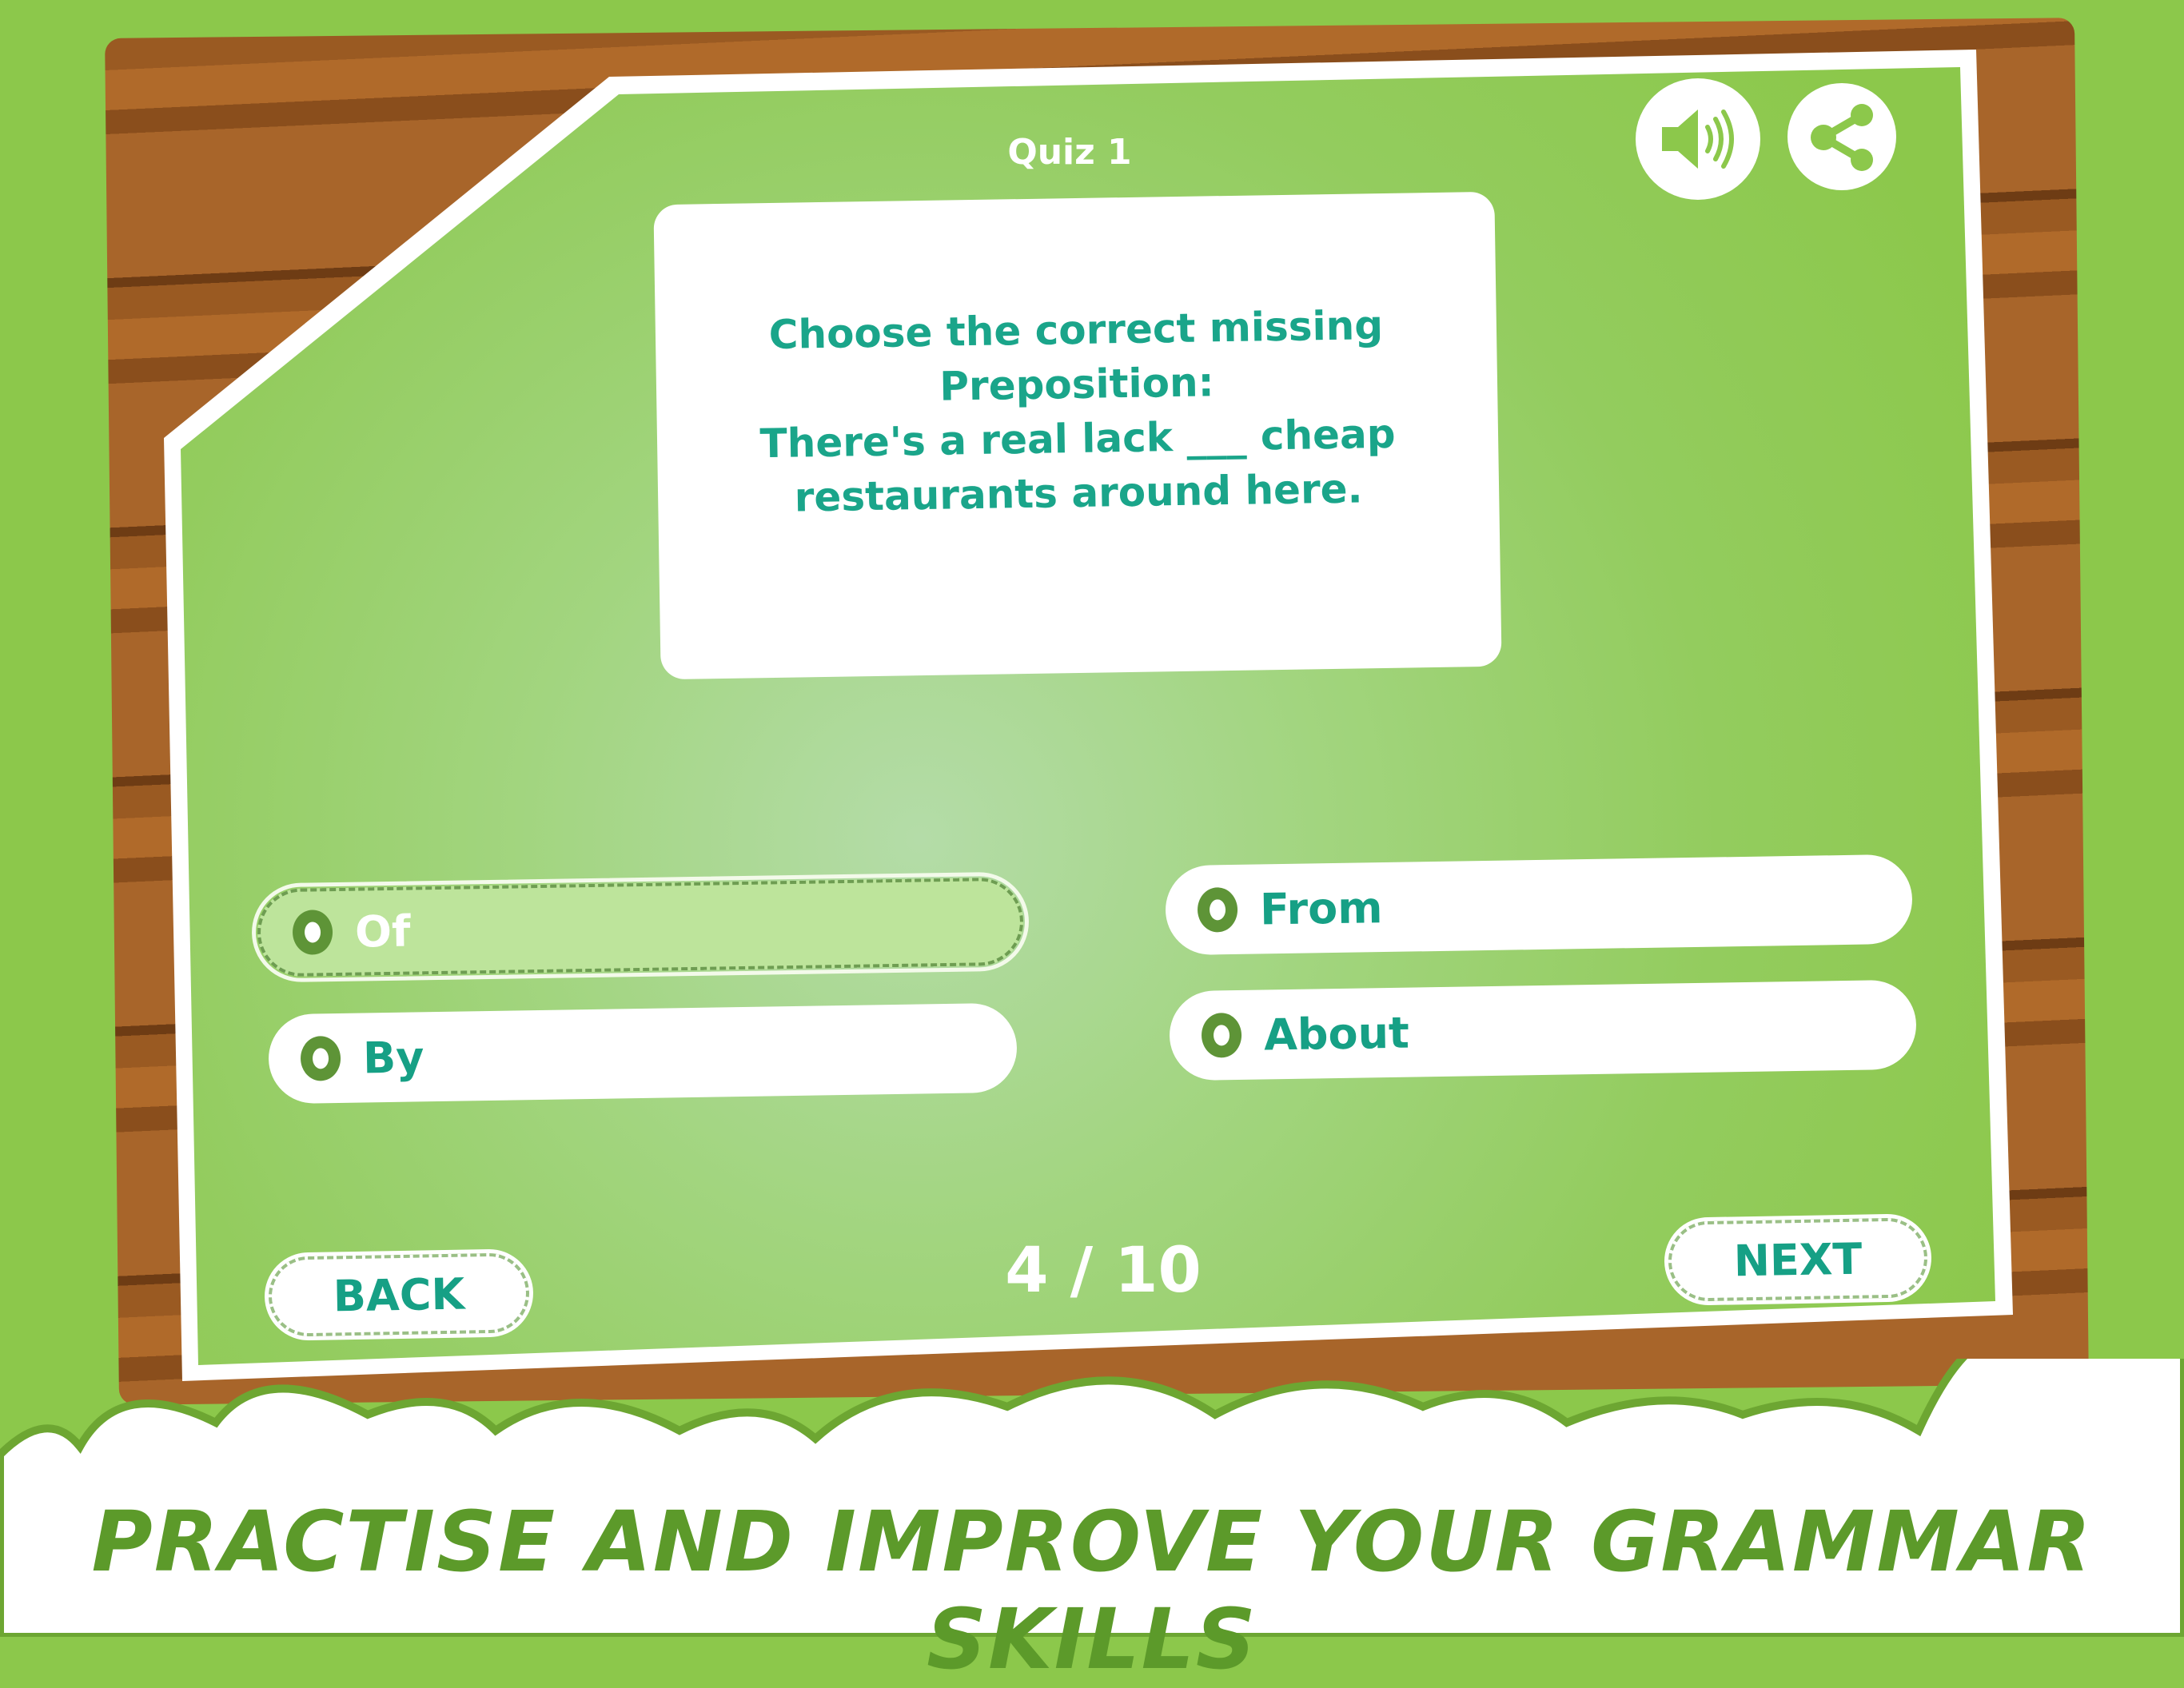 The image size is (2184, 1688). I want to click on option-label: By, so click(393, 1057).